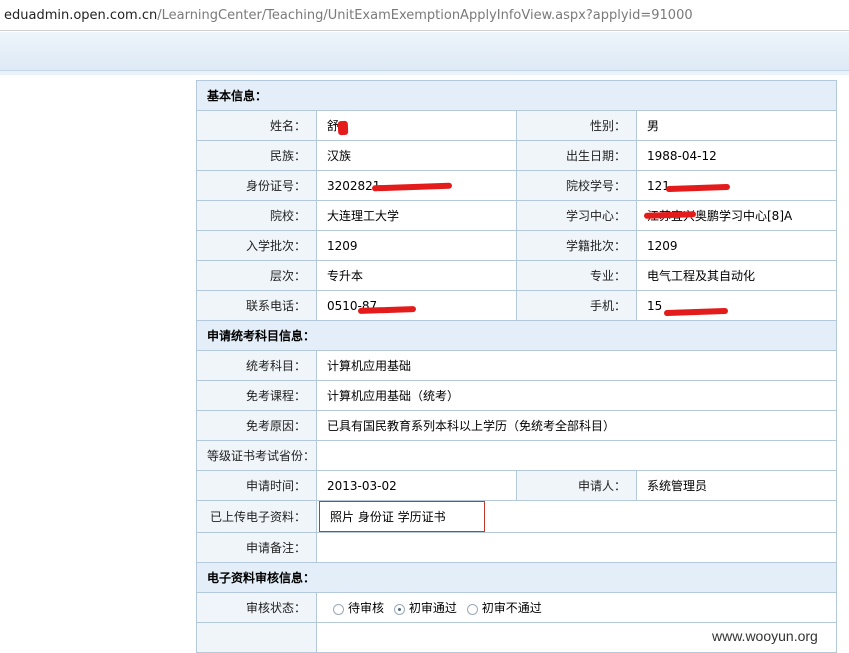 This screenshot has height=653, width=849. I want to click on province-value, so click(576, 455).